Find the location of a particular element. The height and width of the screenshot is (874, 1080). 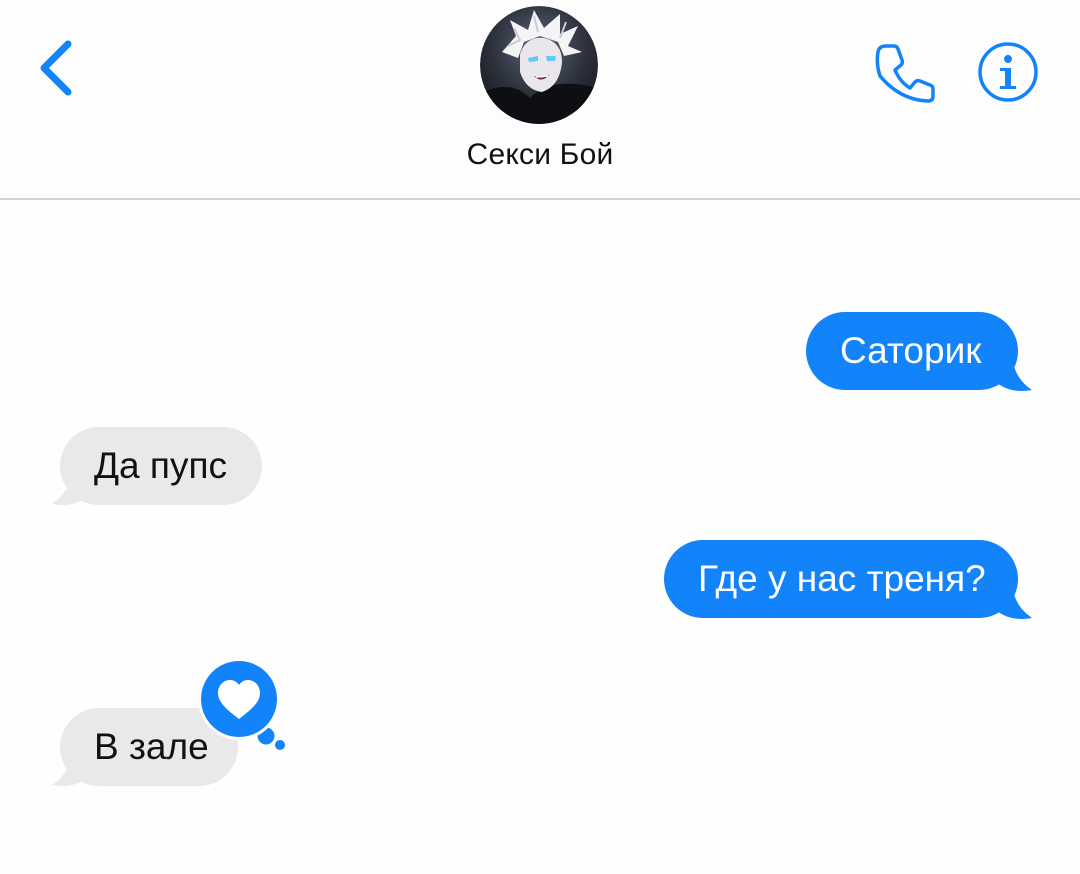

heart-icon is located at coordinates (246, 708).